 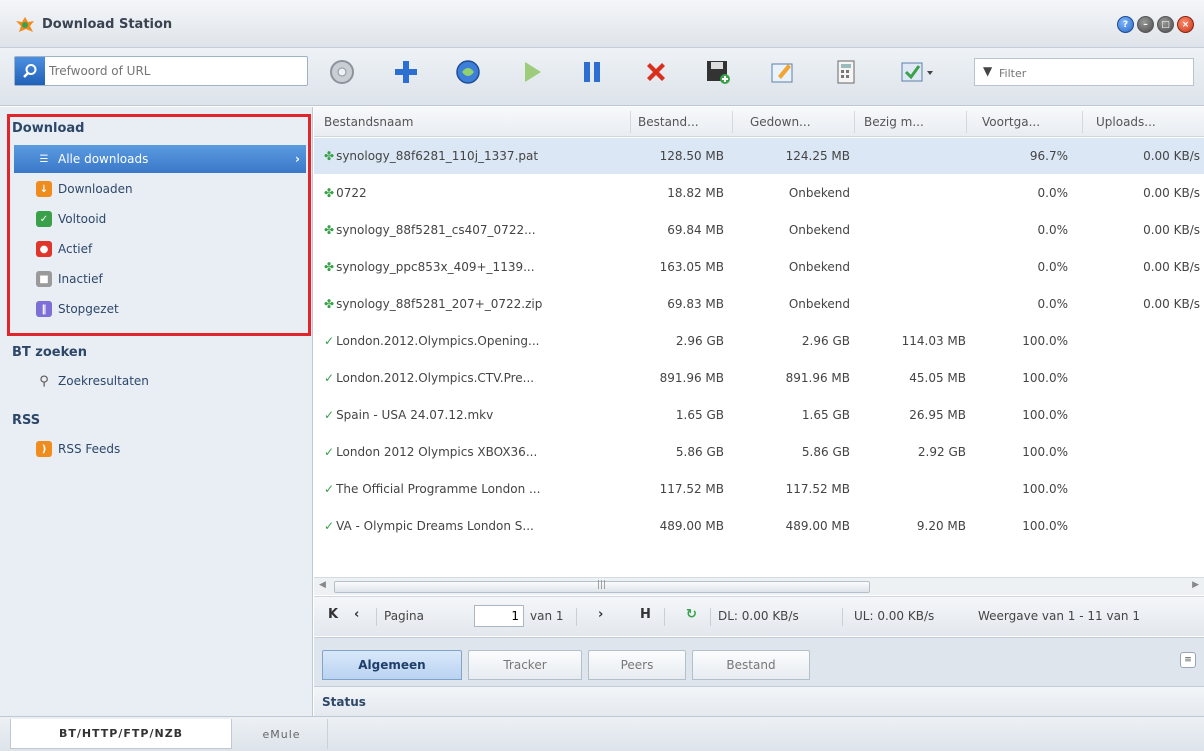 I want to click on scroll-right-icon: ▶, so click(x=1195, y=585).